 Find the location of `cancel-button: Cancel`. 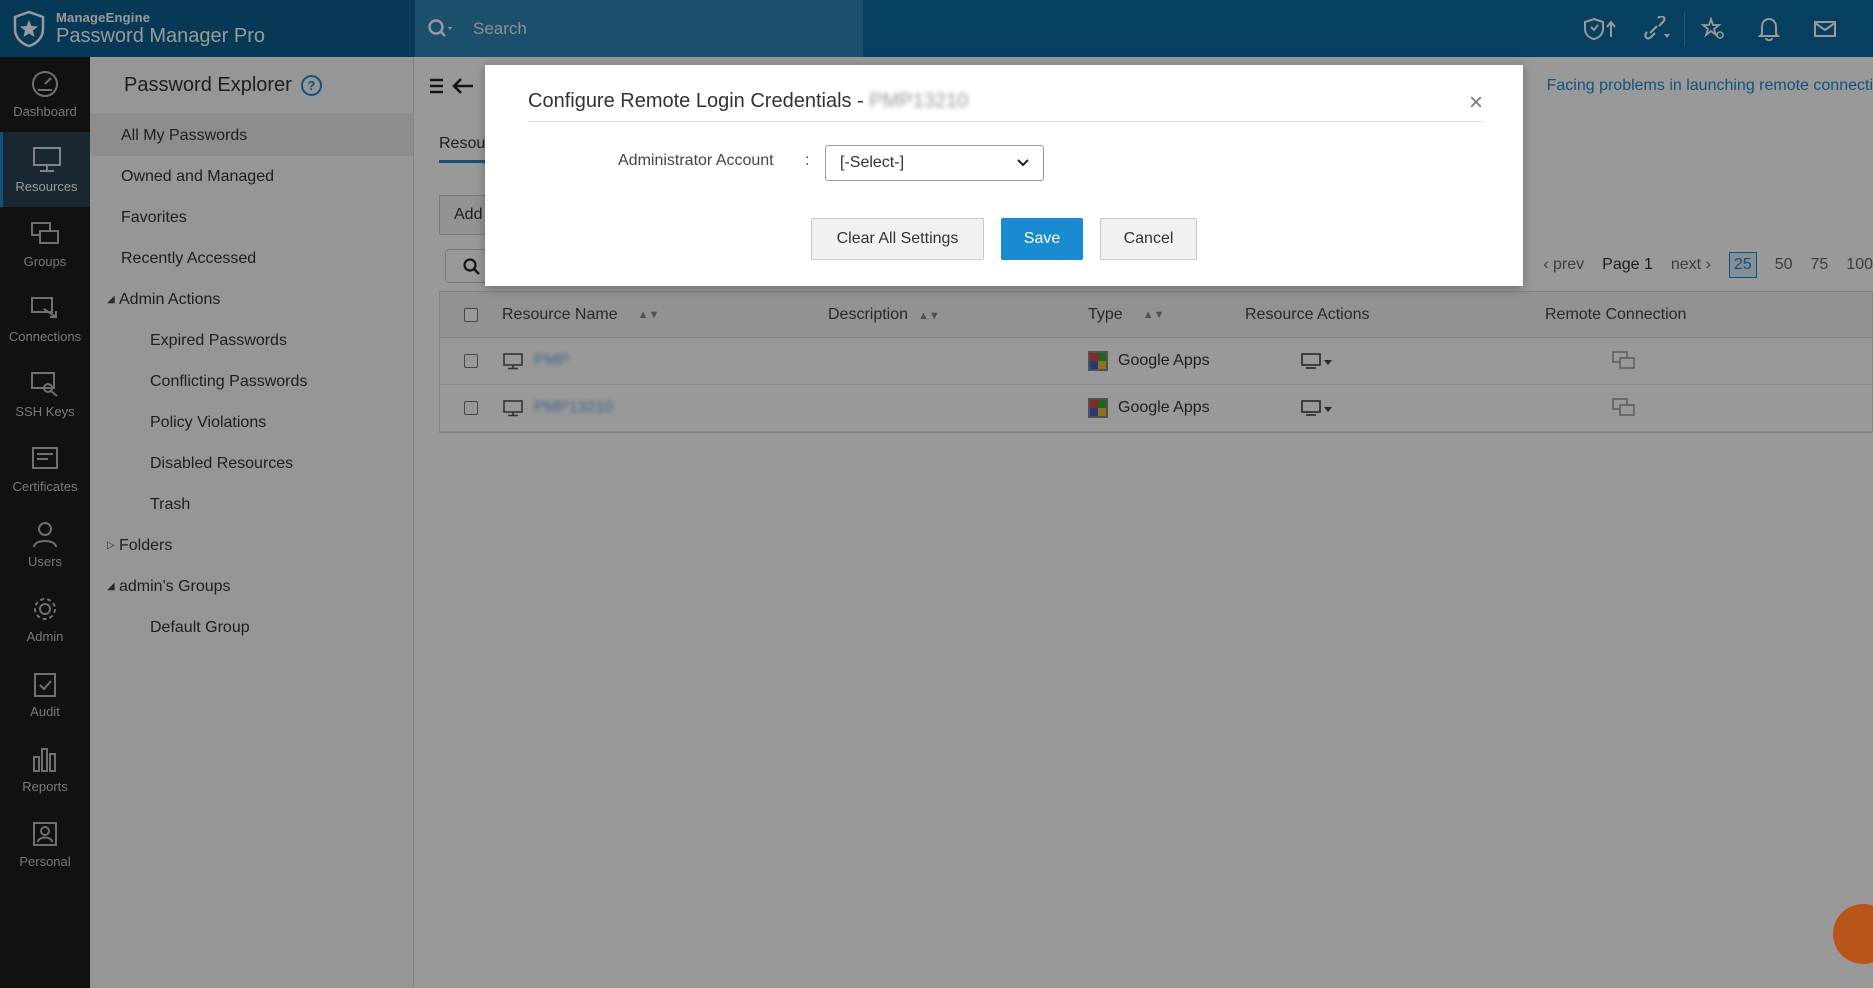

cancel-button: Cancel is located at coordinates (1148, 239).